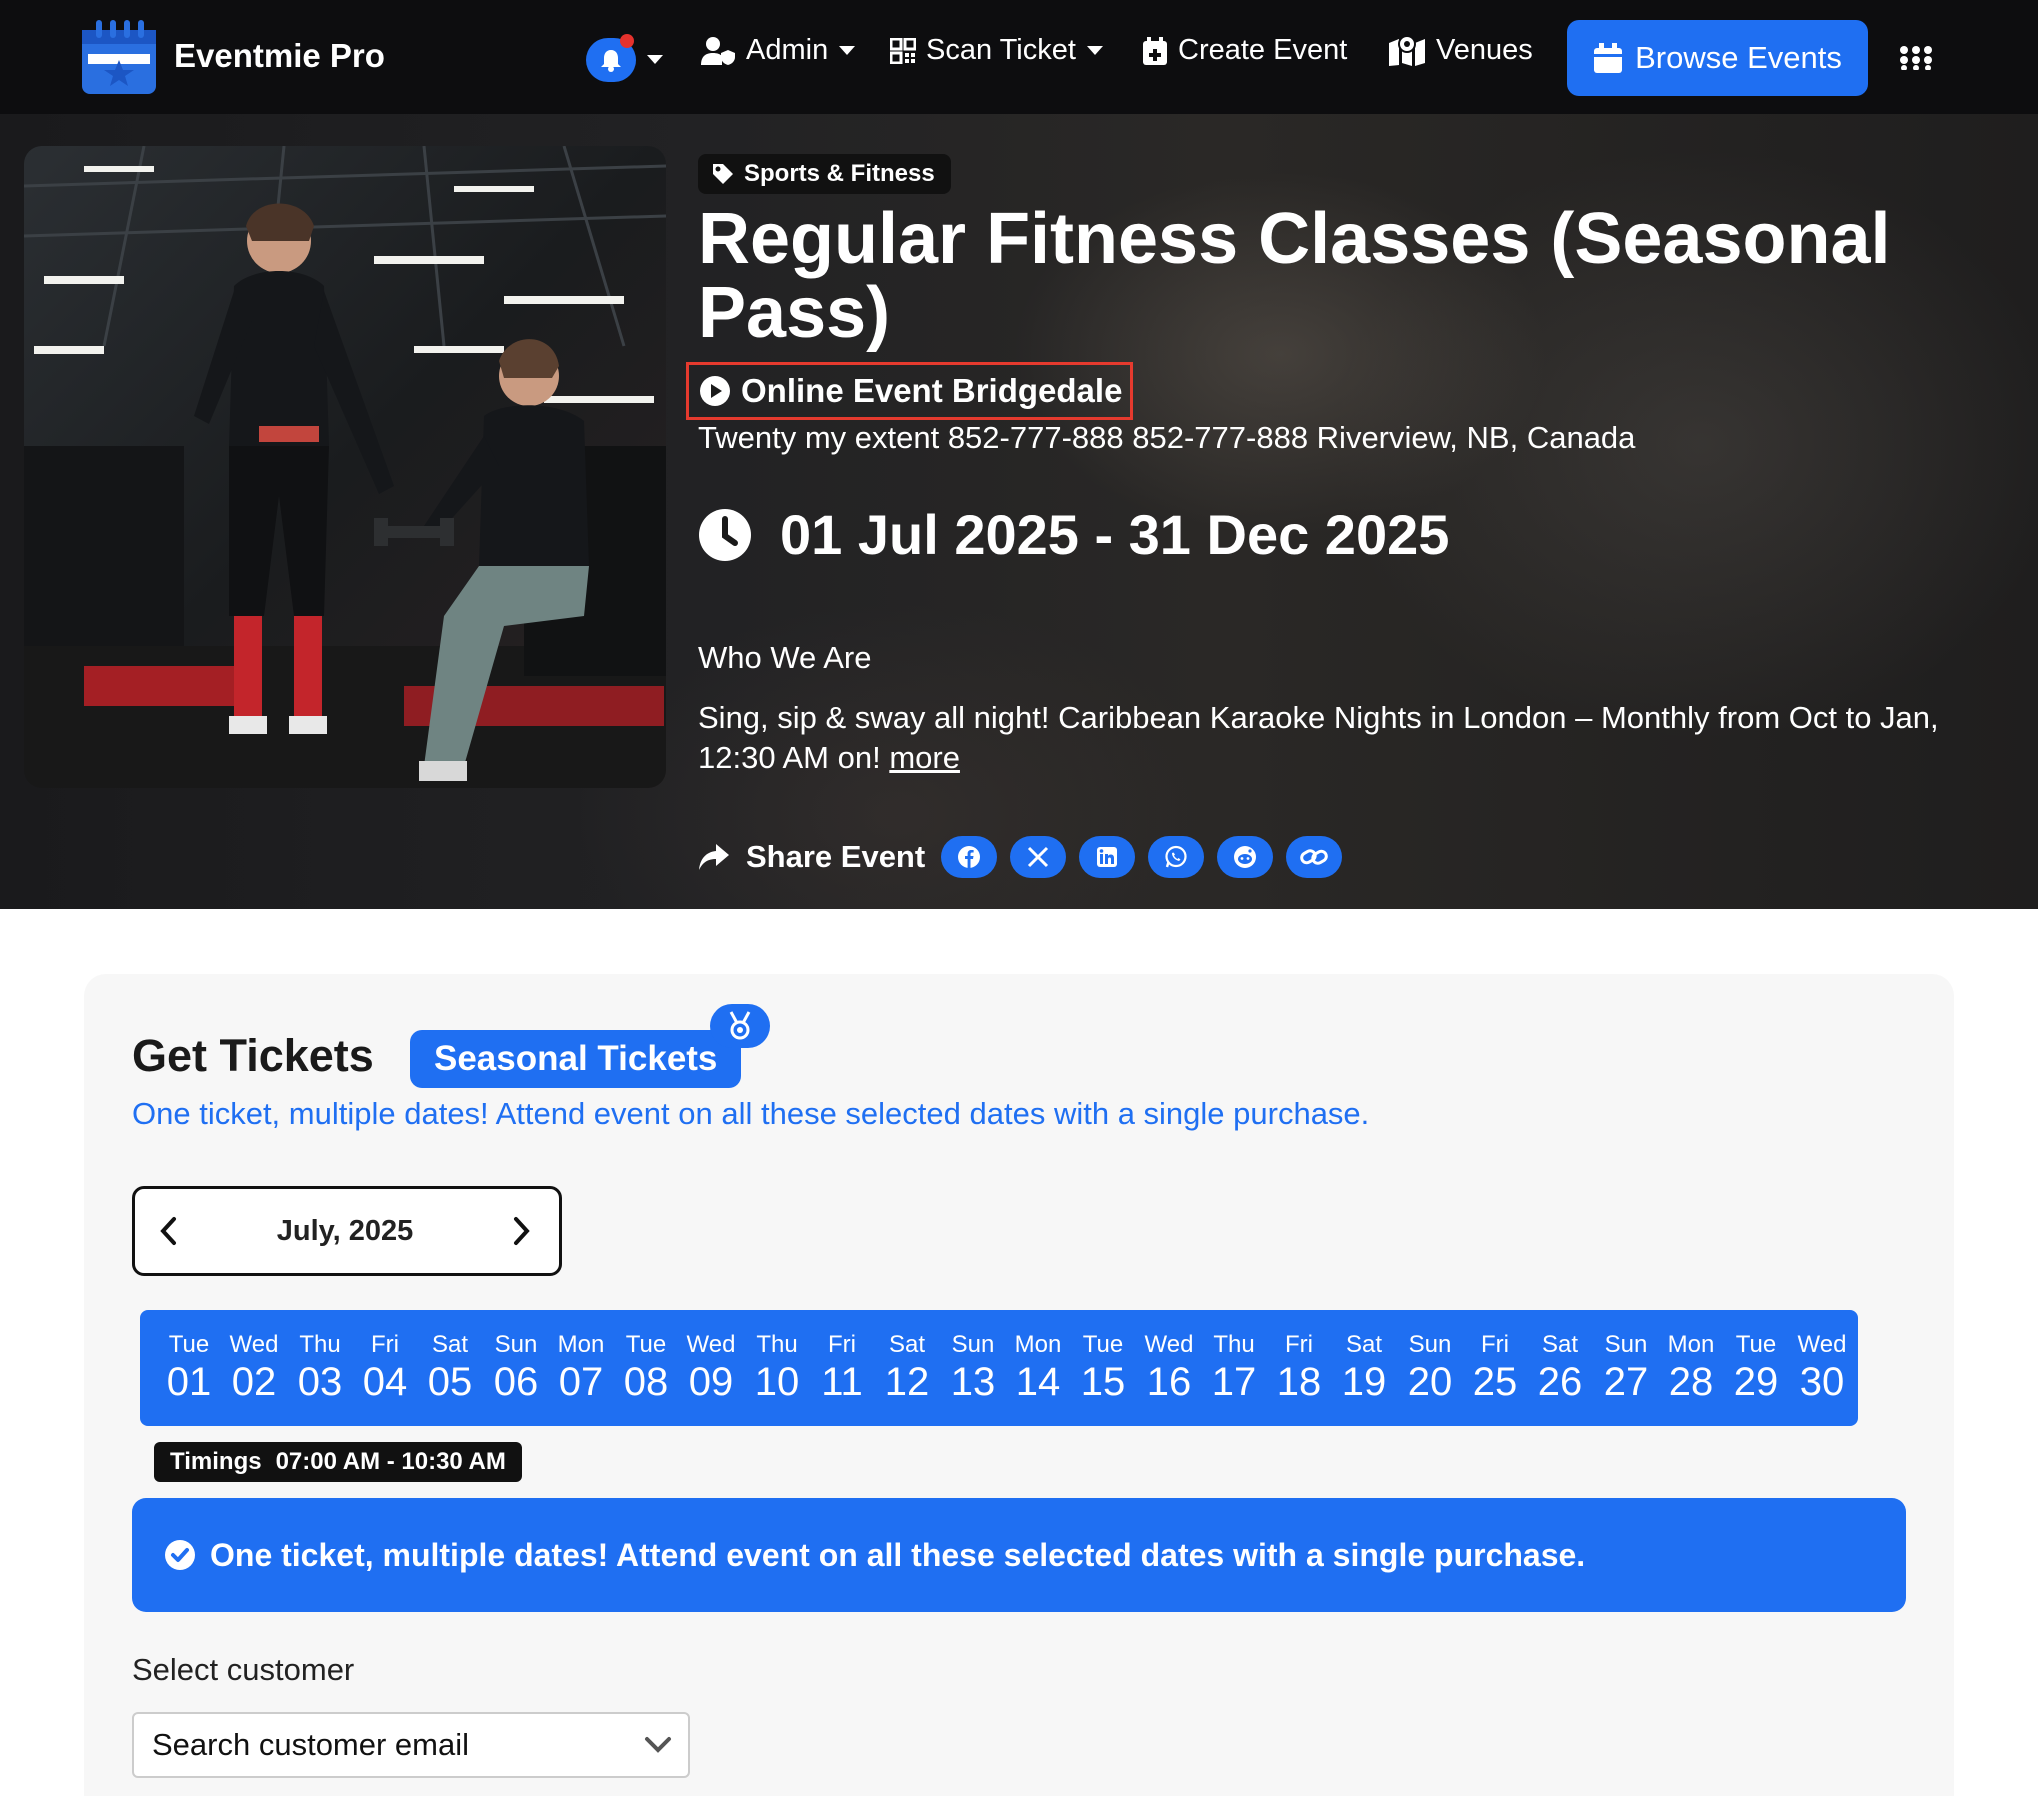  Describe the element at coordinates (973, 1382) in the screenshot. I see `date-number: 13` at that location.